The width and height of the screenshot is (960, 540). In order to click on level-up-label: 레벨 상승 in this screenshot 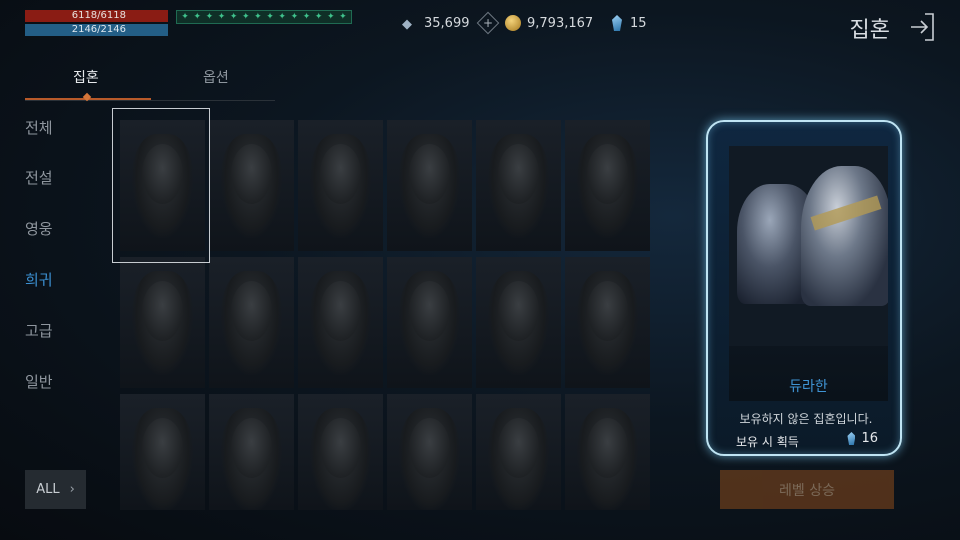, I will do `click(807, 490)`.